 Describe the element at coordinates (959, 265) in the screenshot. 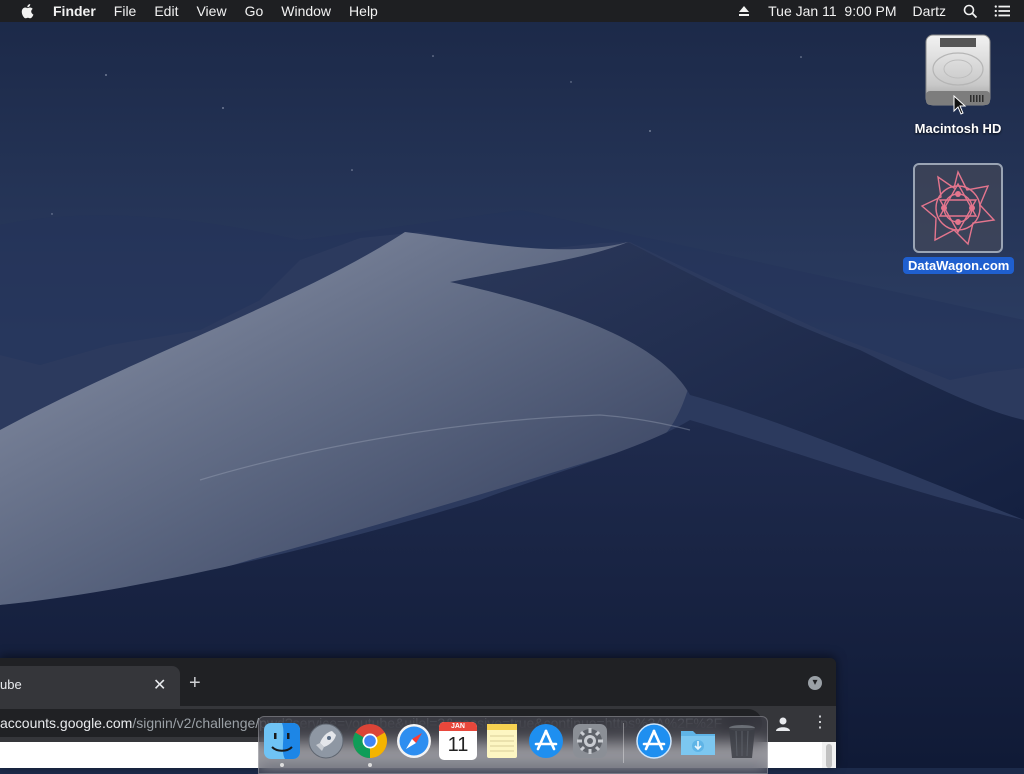

I see `desktop-icon-label: DataWagon.com` at that location.